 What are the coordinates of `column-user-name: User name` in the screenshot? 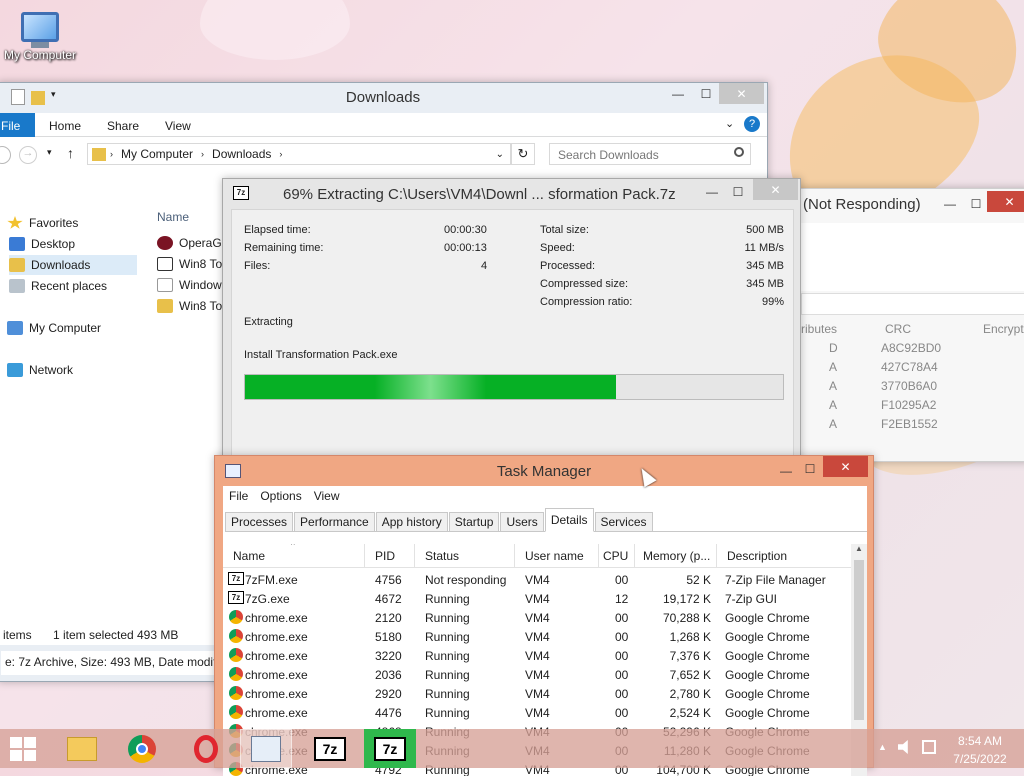 It's located at (557, 556).